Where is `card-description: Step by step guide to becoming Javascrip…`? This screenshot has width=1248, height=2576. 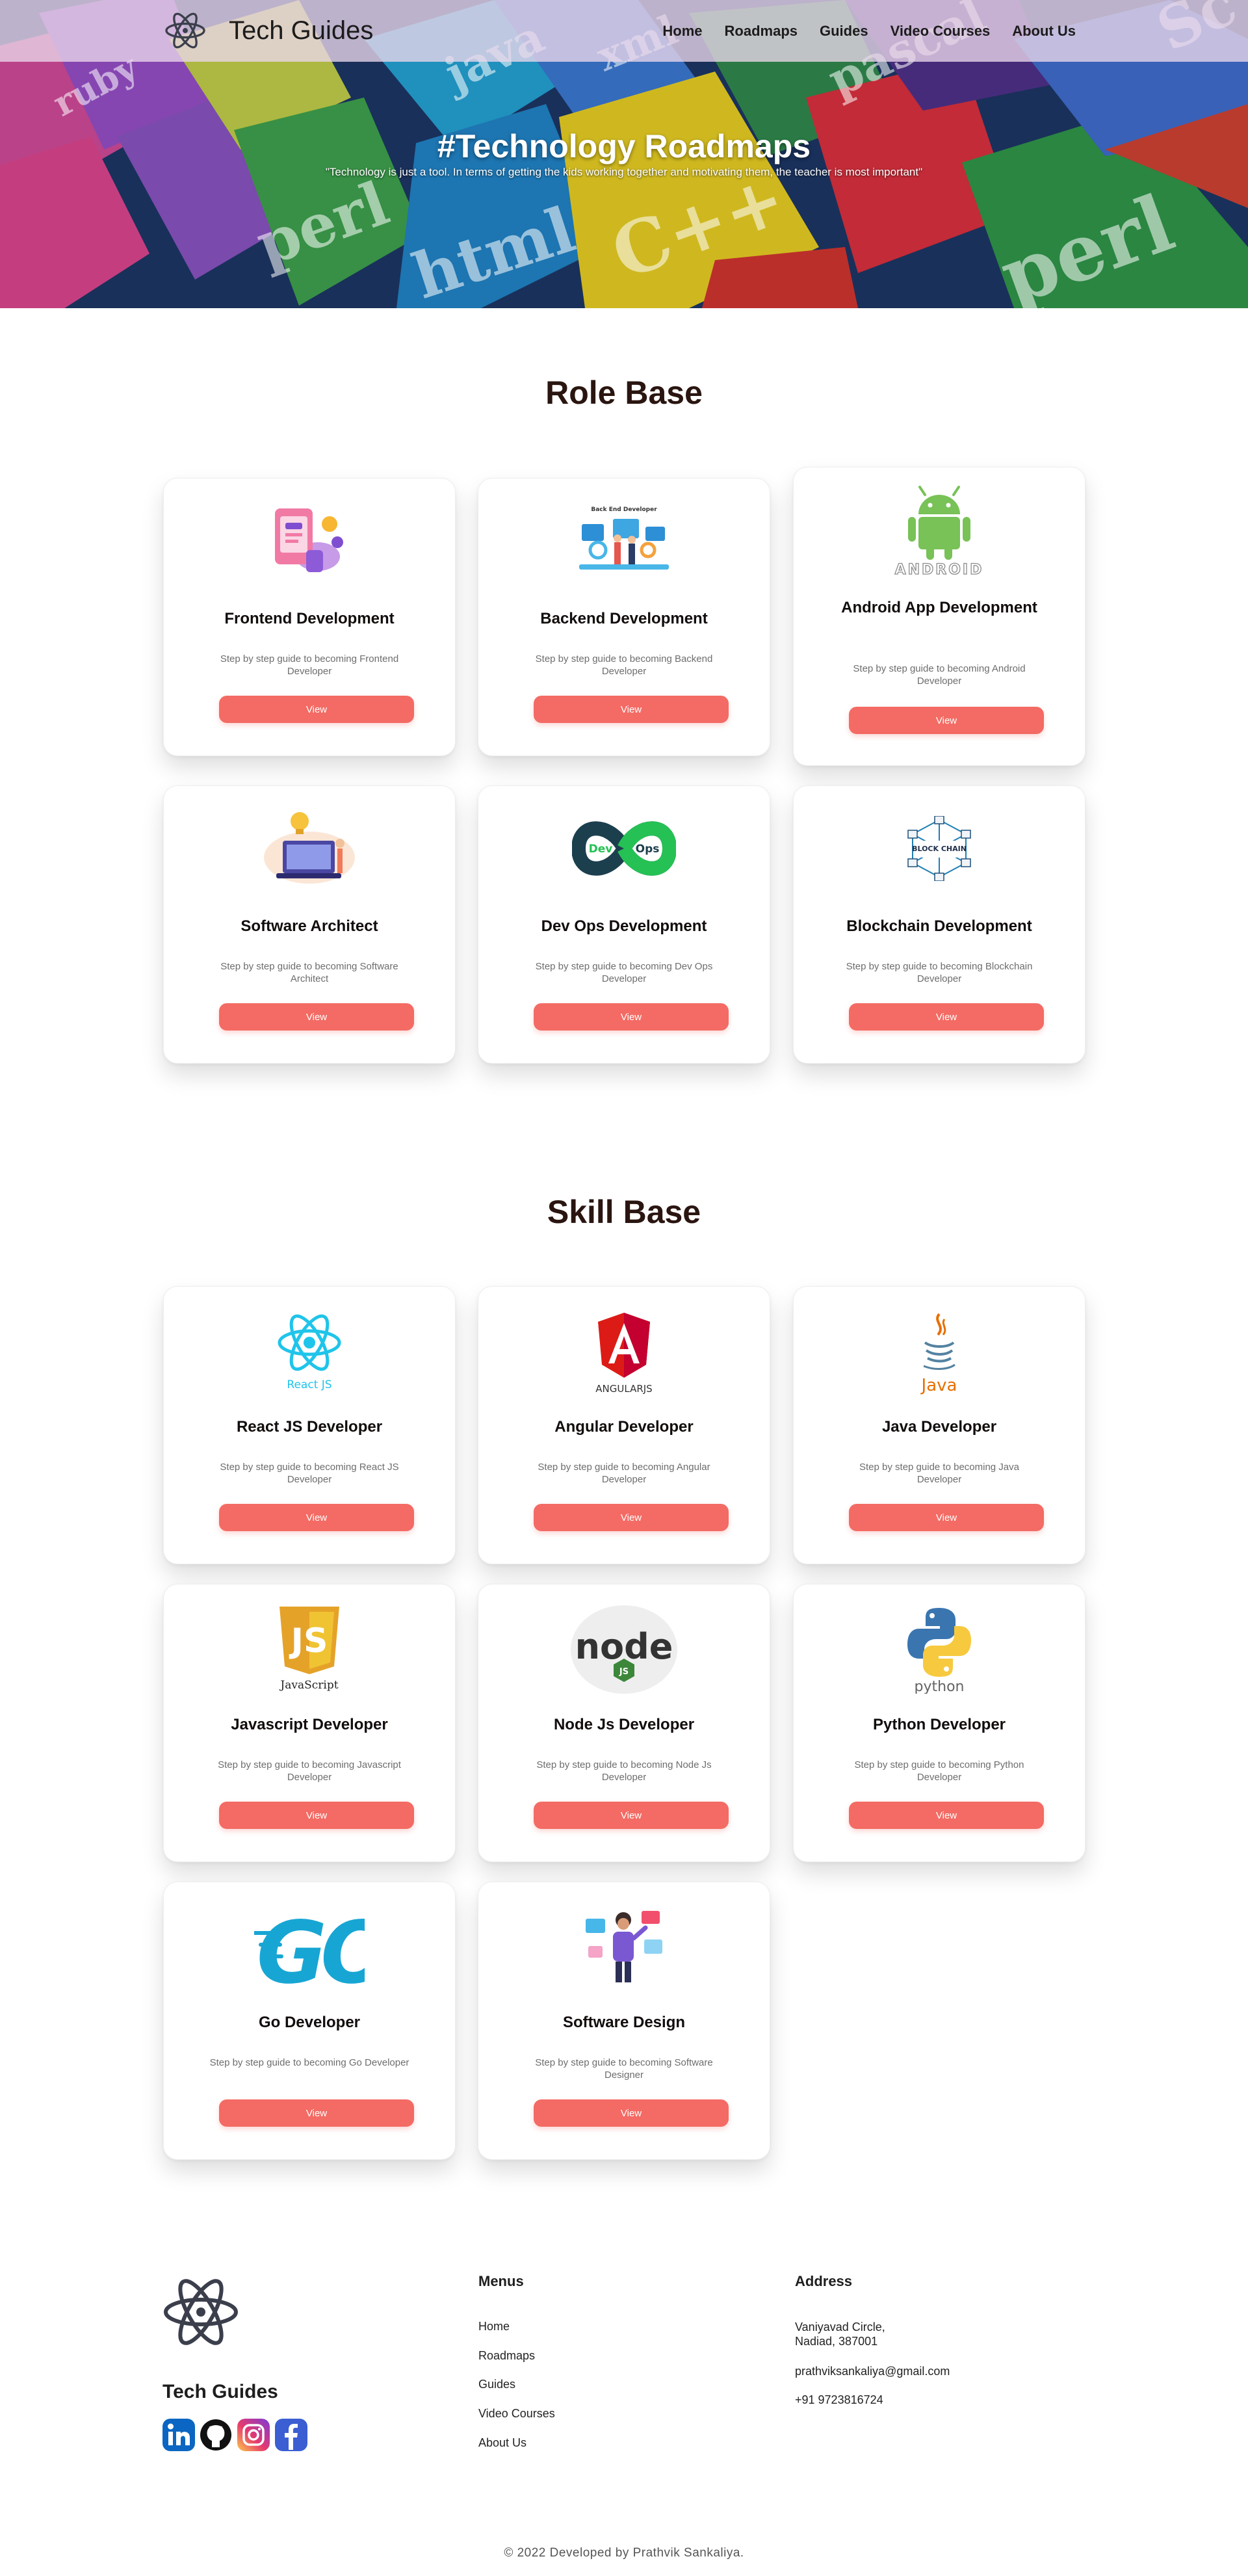
card-description: Step by step guide to becoming Javascrip… is located at coordinates (310, 1771).